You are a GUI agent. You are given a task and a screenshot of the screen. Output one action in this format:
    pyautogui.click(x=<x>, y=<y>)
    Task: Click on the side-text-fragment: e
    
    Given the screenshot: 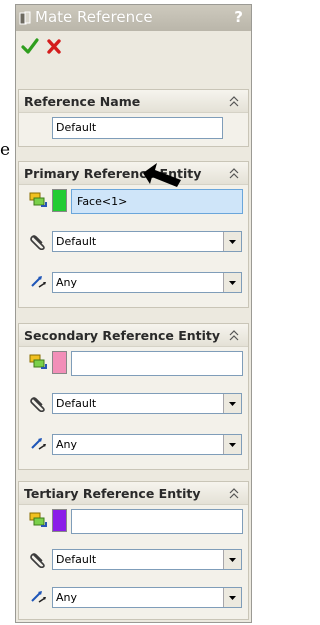 What is the action you would take?
    pyautogui.click(x=5, y=150)
    